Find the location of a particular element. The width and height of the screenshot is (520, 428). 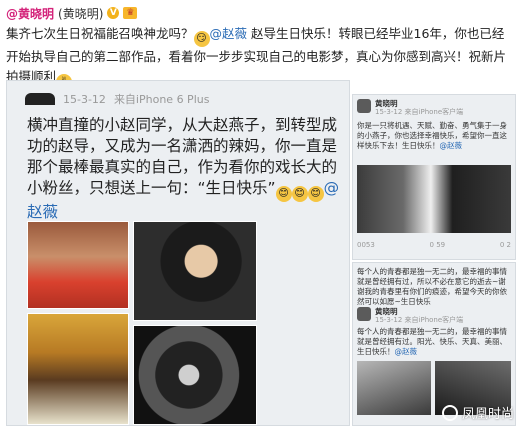

card-header: 15-3-12 来自iPhone 6 Plus is located at coordinates (117, 99).